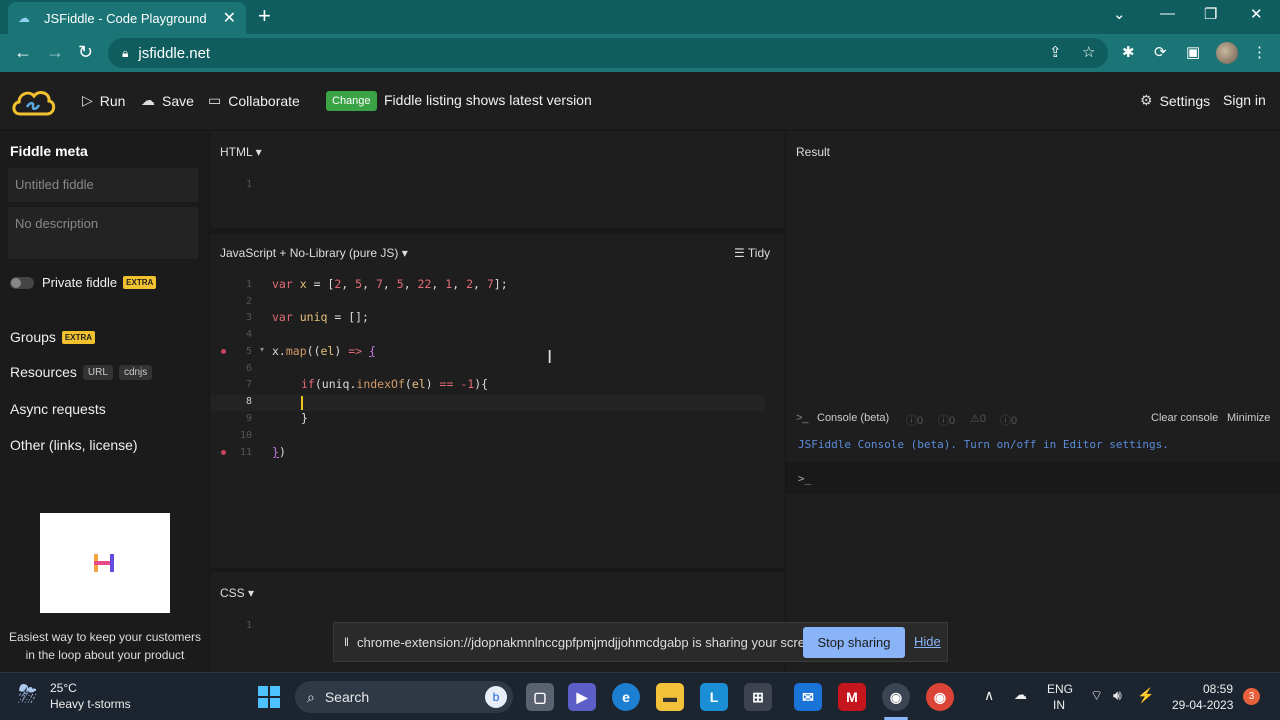 This screenshot has height=720, width=1280. What do you see at coordinates (1088, 53) in the screenshot?
I see `bookmark-star-icon: ☆` at bounding box center [1088, 53].